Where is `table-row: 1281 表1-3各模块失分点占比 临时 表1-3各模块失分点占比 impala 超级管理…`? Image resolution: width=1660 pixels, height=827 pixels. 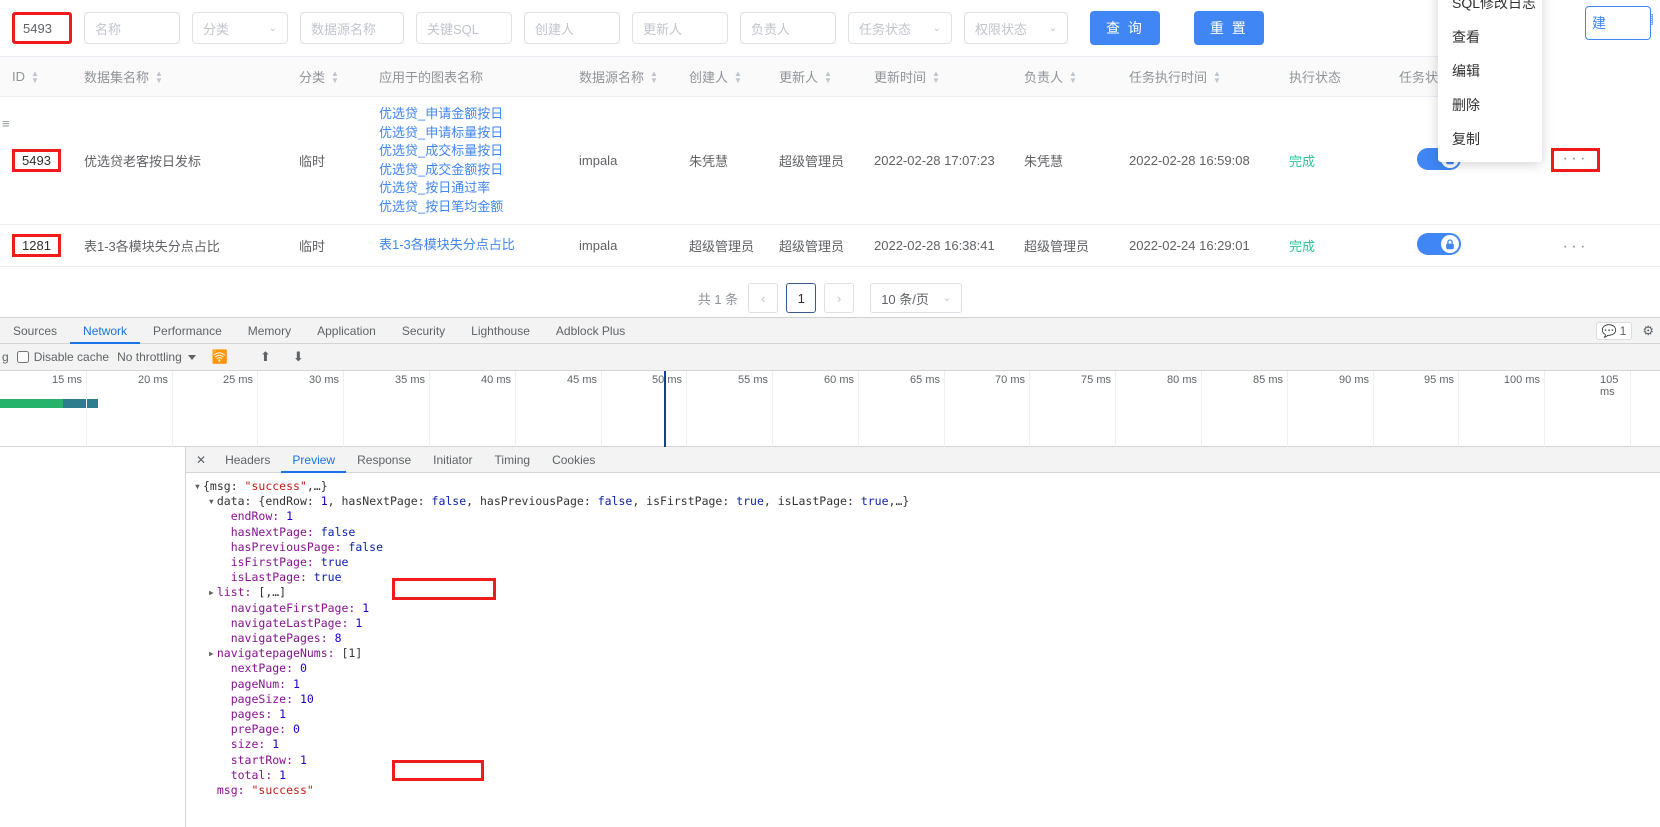 table-row: 1281 表1-3各模块失分点占比 临时 表1-3各模块失分点占比 impala 超级管理… is located at coordinates (830, 245).